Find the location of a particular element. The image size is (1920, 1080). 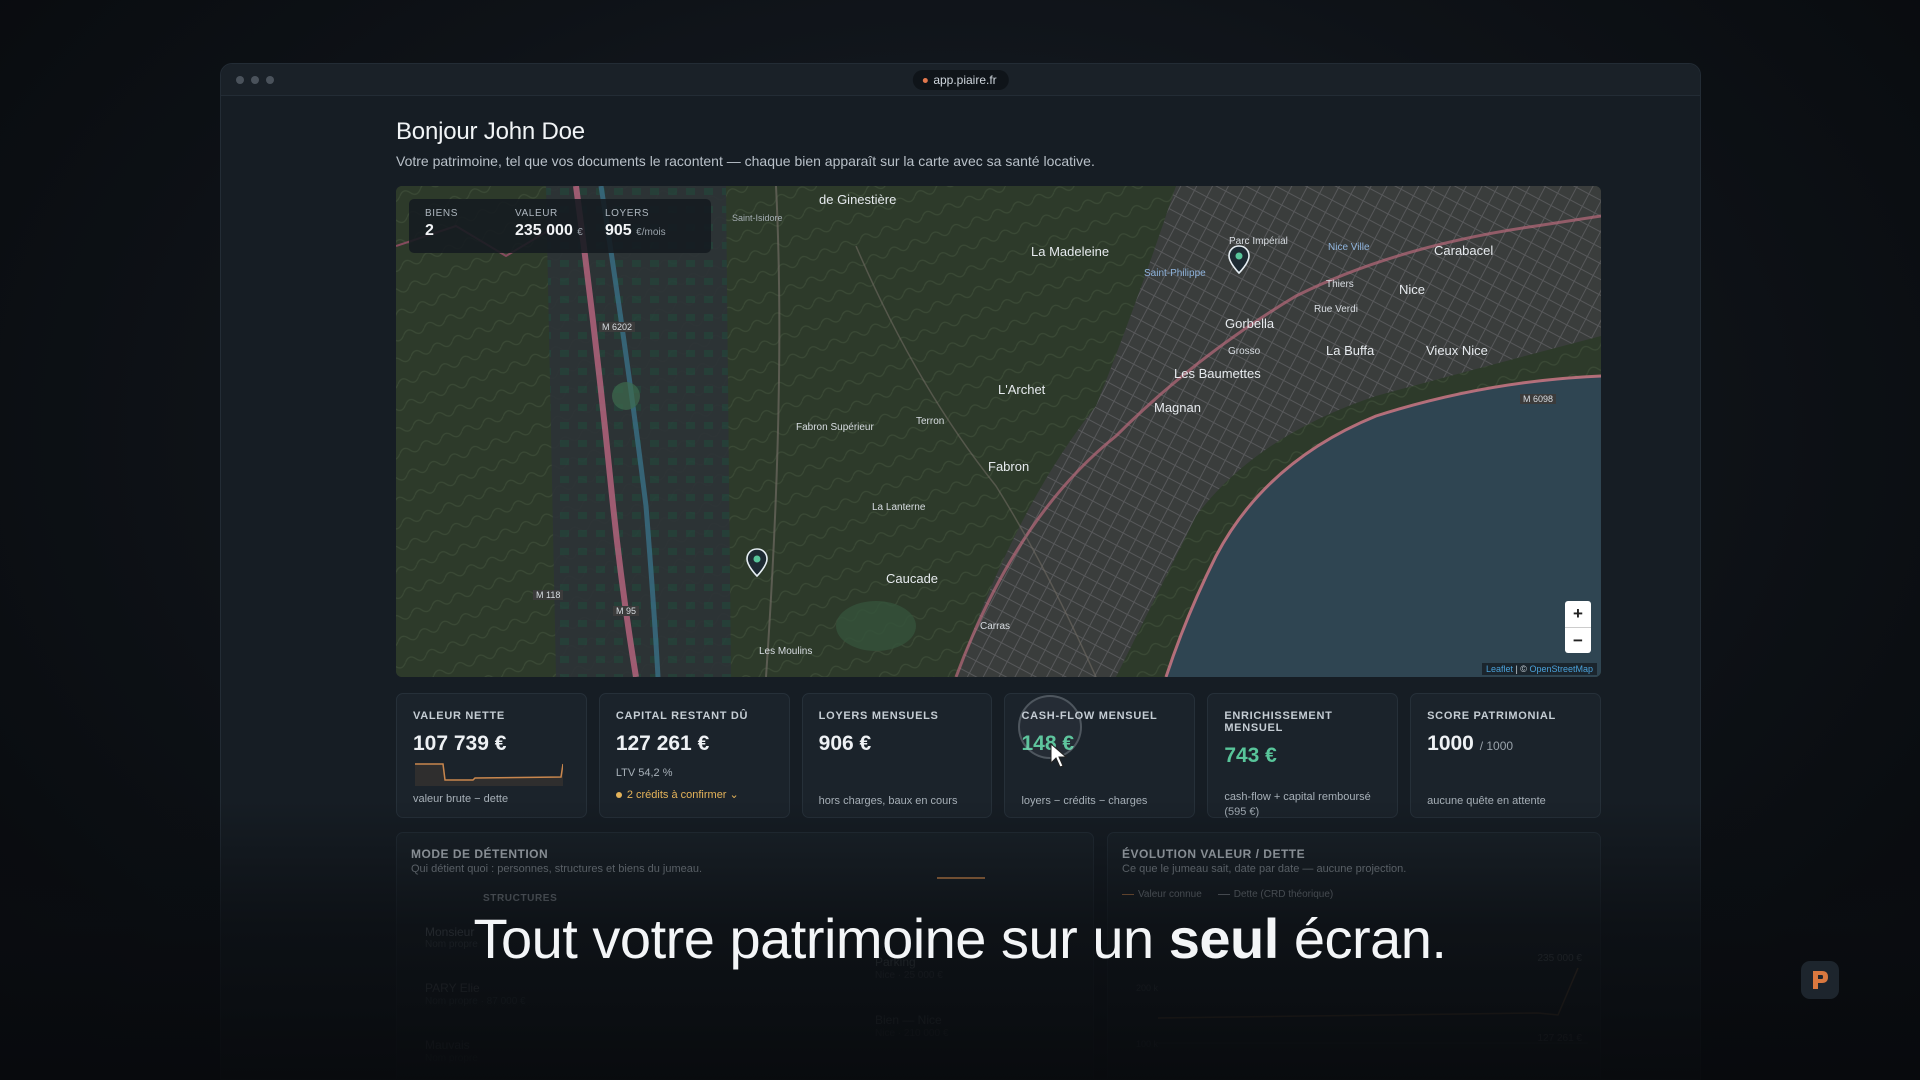

url-text: app.piaire.fr is located at coordinates (965, 80).